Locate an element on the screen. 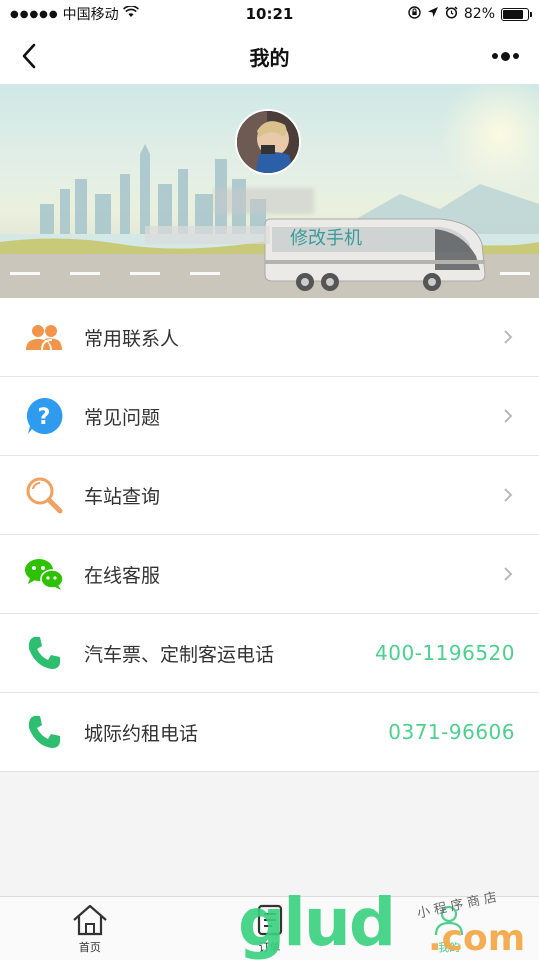 Image resolution: width=539 pixels, height=960 pixels. page-title: 我的 is located at coordinates (269, 57).